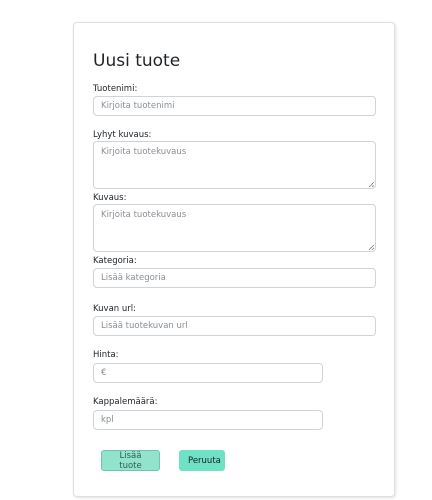 This screenshot has width=432, height=500. I want to click on short-description-textarea, so click(234, 165).